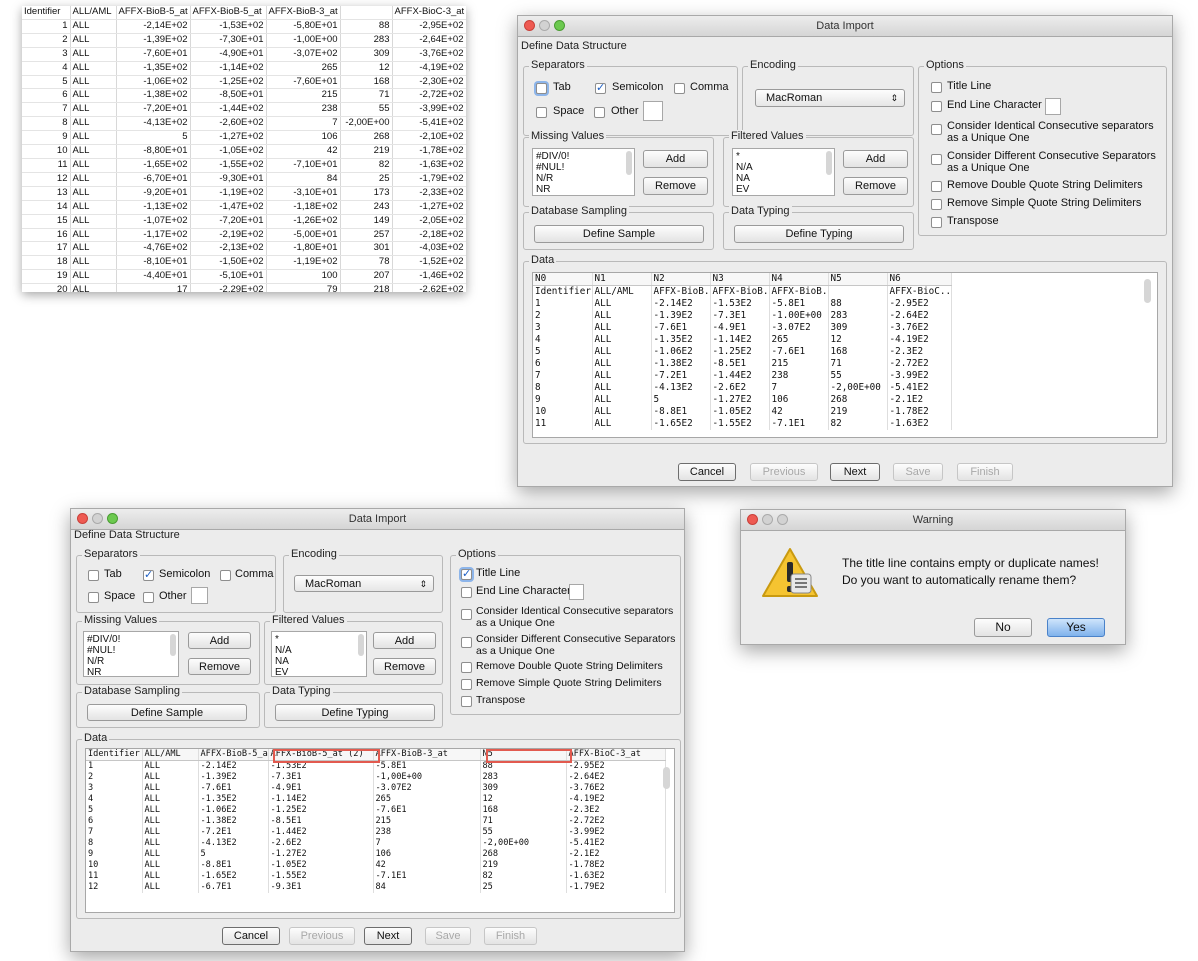  Describe the element at coordinates (429, 68) in the screenshot. I see `table-cell: -4,19E+02` at that location.